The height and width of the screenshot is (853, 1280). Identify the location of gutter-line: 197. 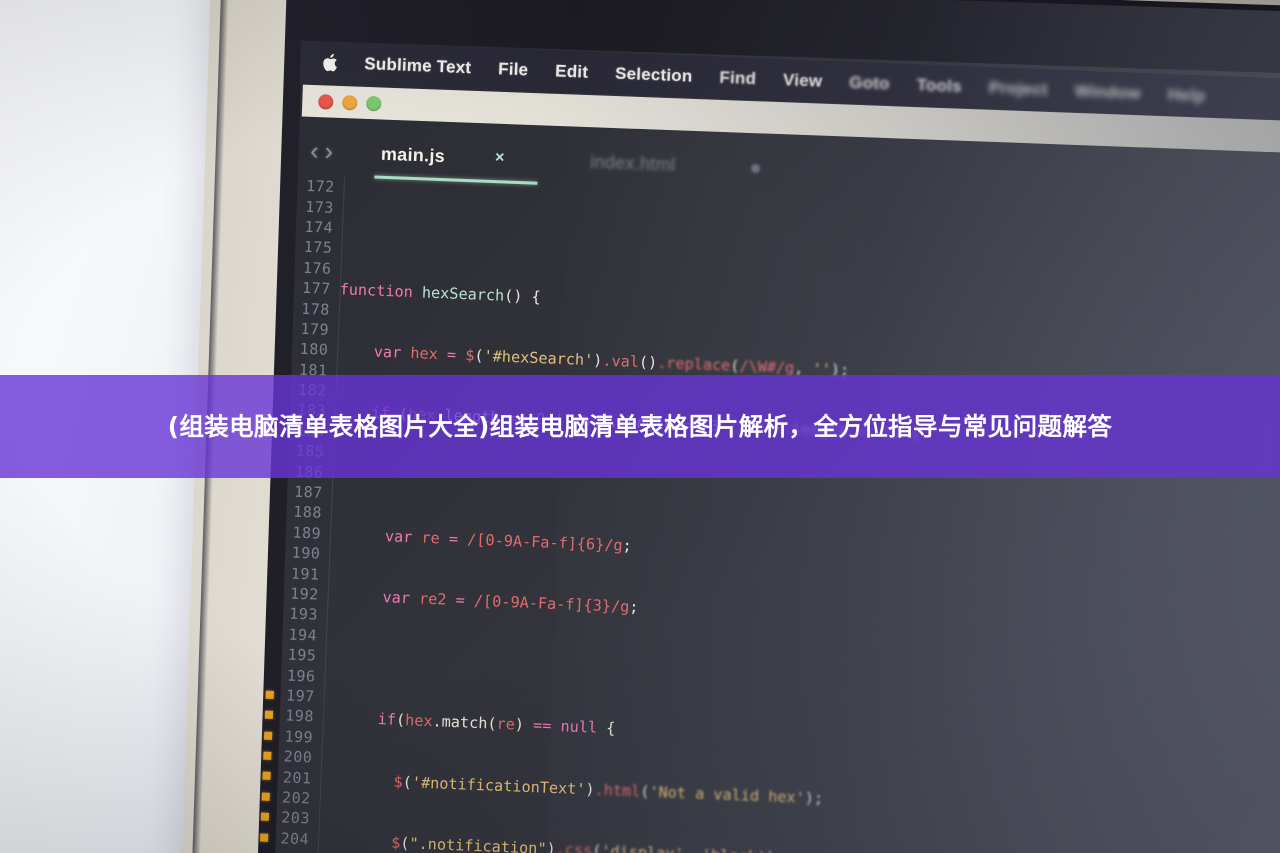
(292, 695).